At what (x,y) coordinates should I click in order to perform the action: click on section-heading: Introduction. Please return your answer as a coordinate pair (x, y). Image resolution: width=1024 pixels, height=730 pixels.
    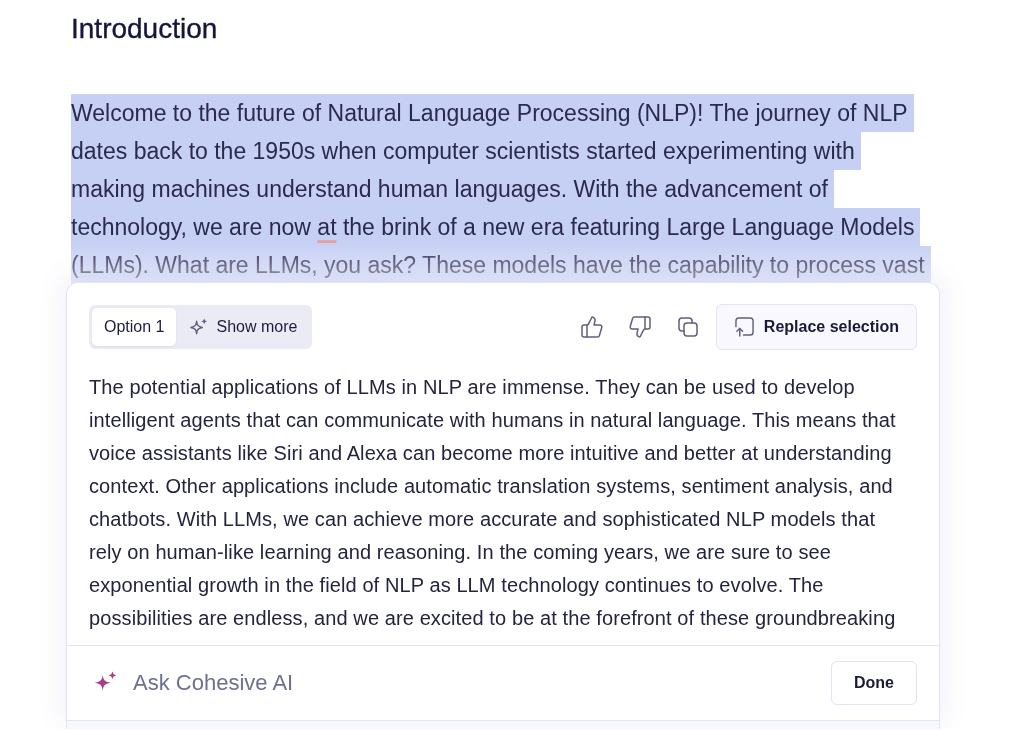
    Looking at the image, I should click on (144, 29).